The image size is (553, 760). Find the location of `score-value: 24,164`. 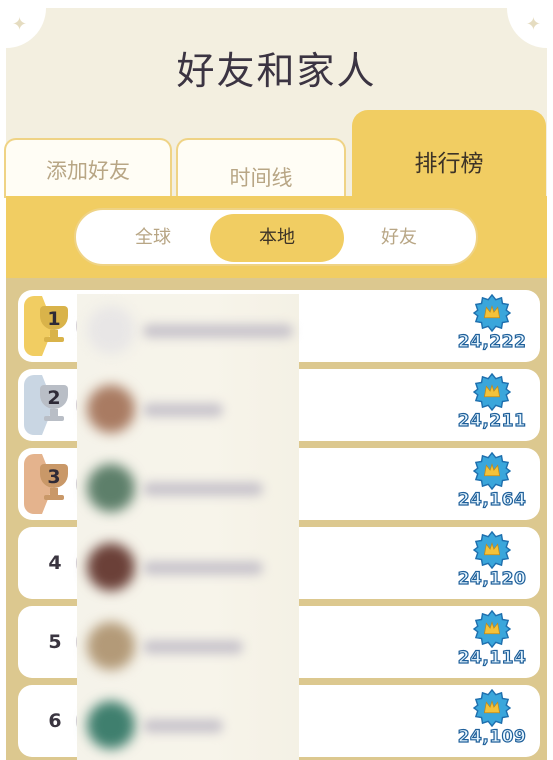

score-value: 24,164 is located at coordinates (492, 499).